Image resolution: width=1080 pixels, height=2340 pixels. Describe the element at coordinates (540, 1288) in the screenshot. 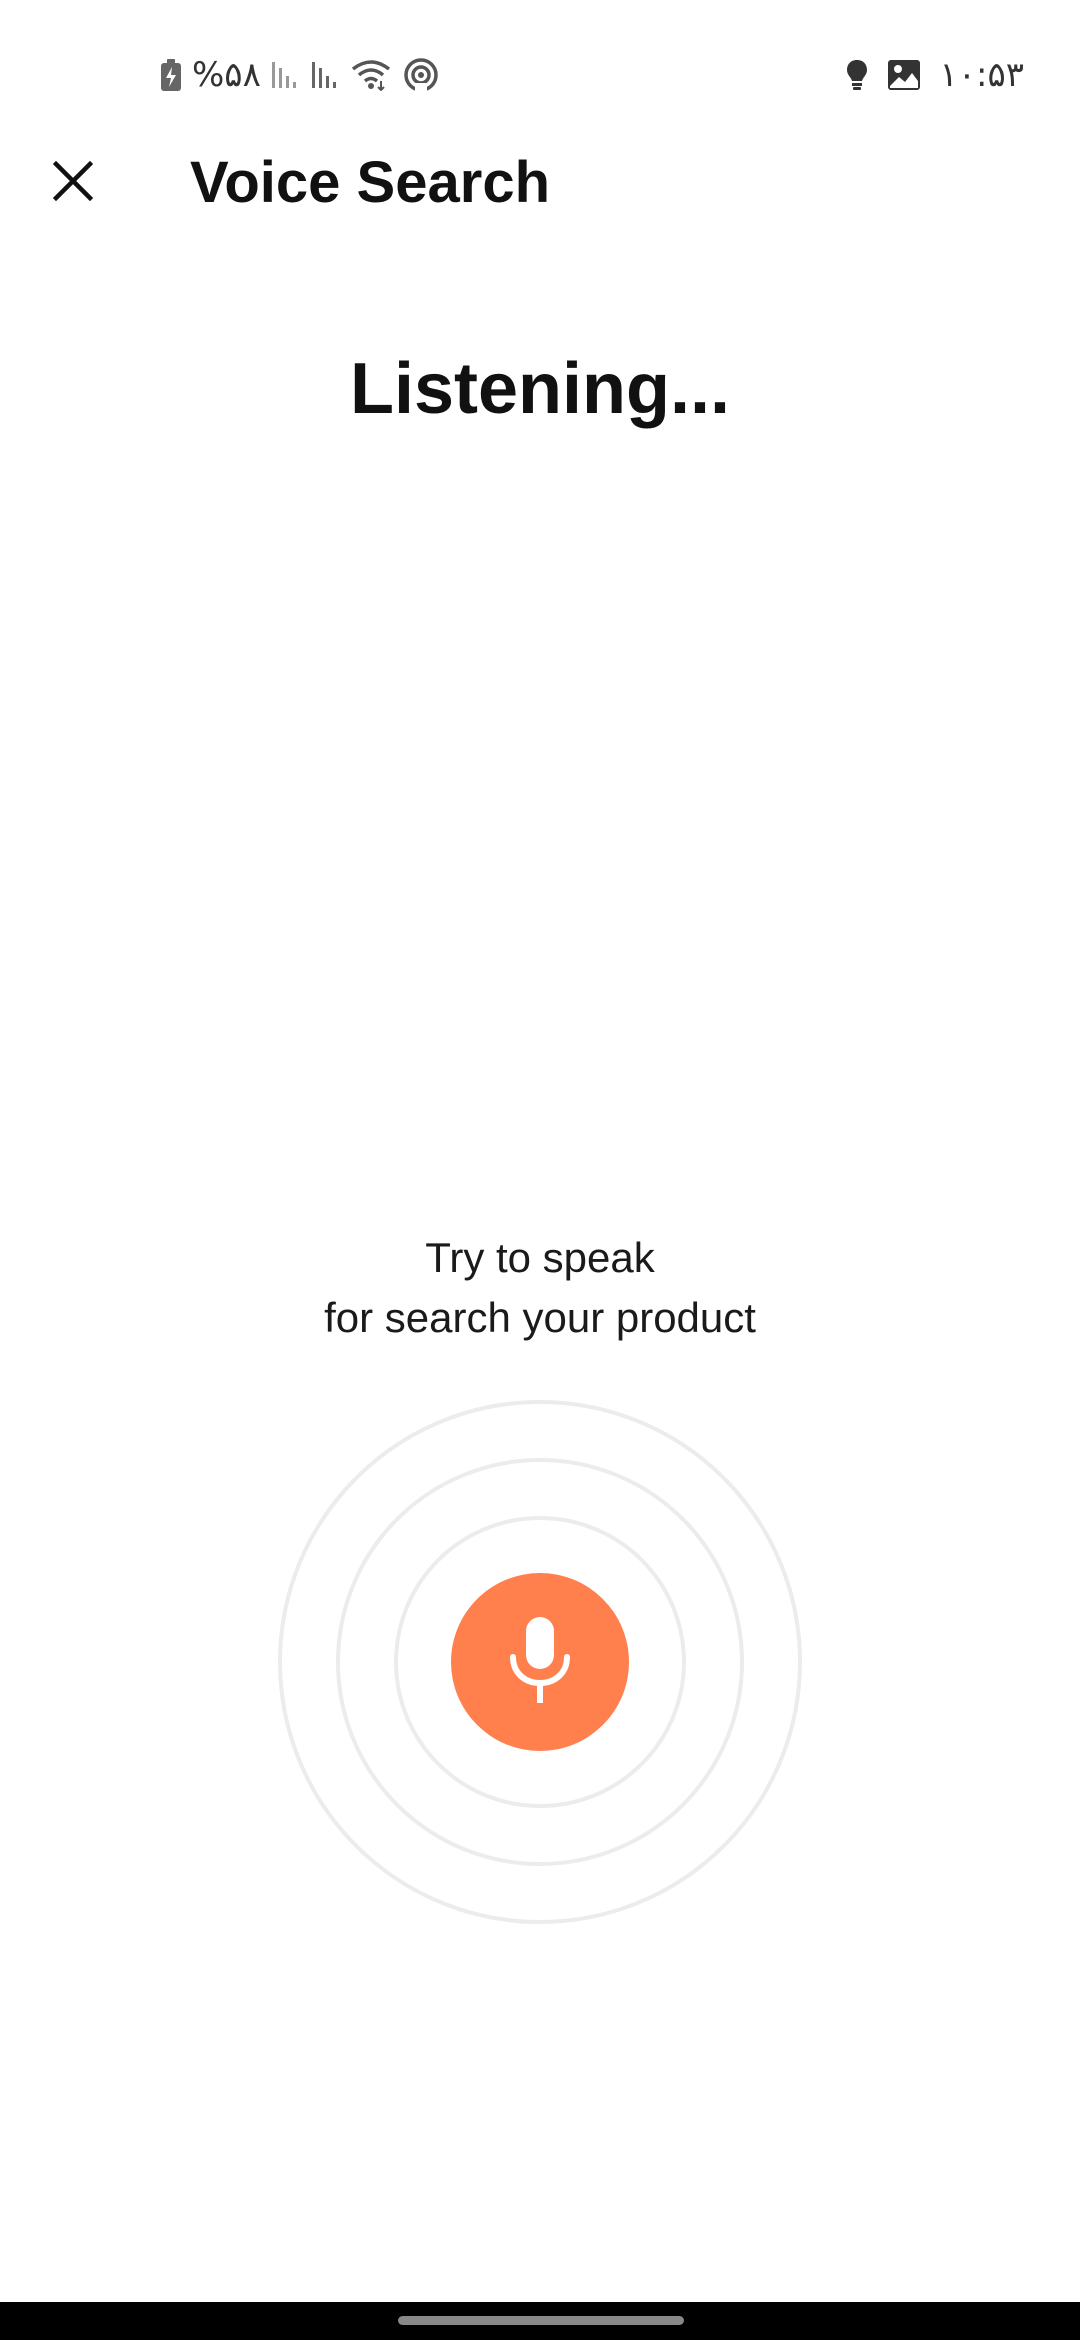

I see `speak-hint: Try to speak for search your product` at that location.